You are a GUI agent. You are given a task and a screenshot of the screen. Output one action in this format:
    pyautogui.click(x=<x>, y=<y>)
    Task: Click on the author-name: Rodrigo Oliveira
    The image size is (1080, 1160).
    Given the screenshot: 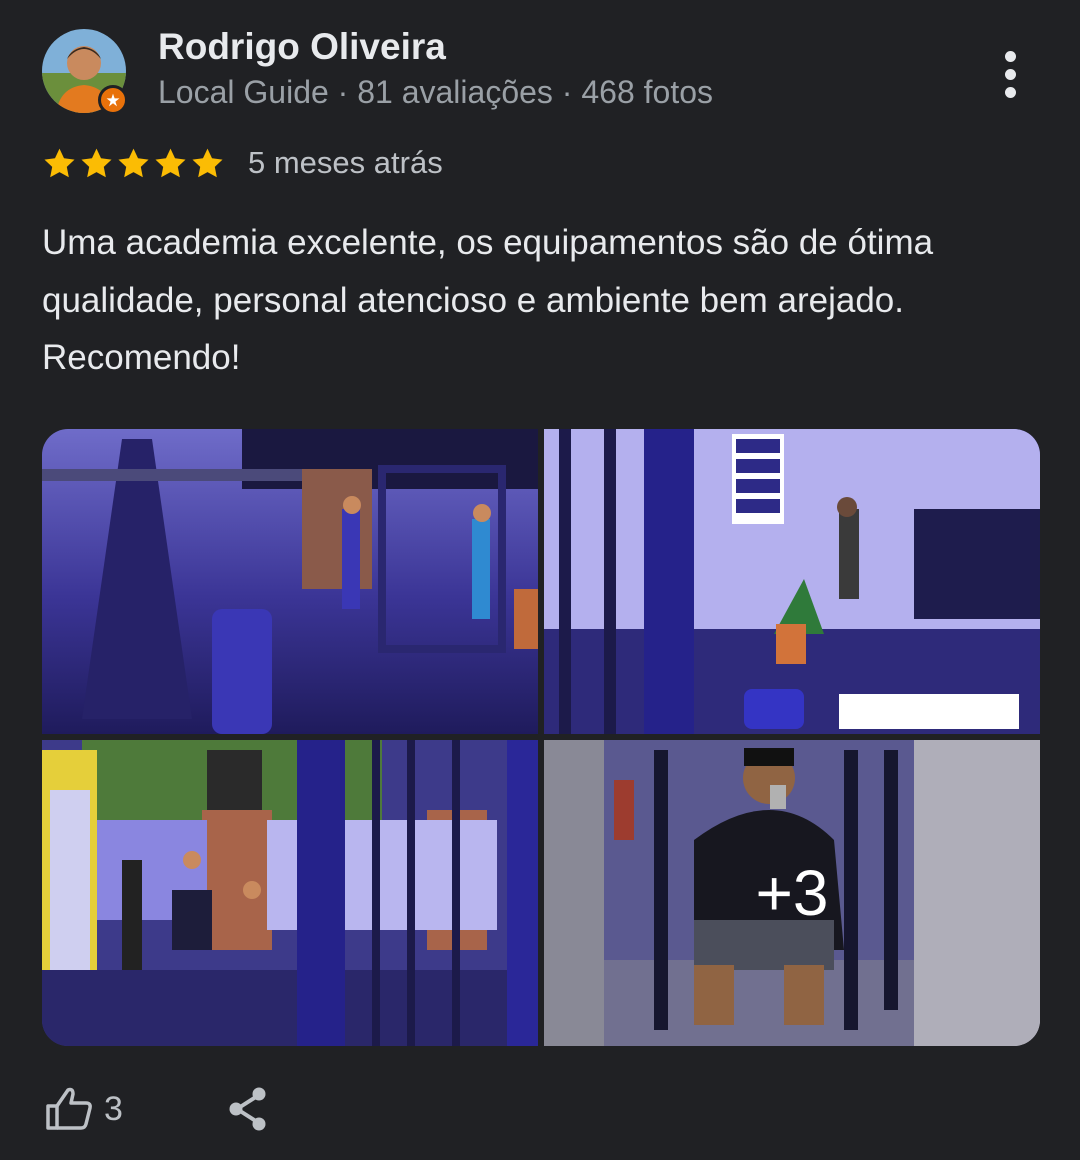 What is the action you would take?
    pyautogui.click(x=302, y=47)
    